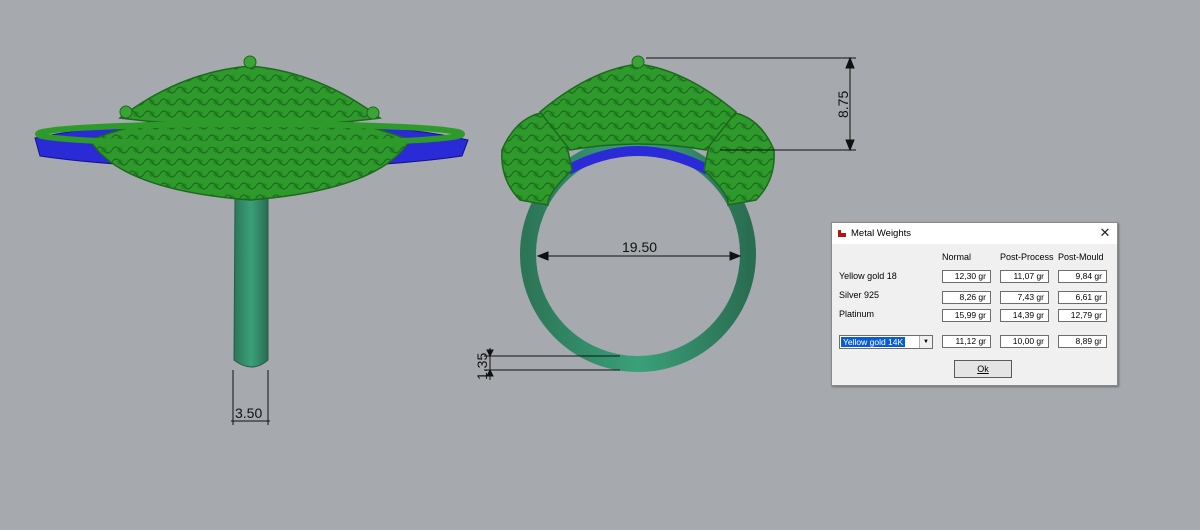  I want to click on value-selected-post-process: 10,00 gr, so click(1024, 341).